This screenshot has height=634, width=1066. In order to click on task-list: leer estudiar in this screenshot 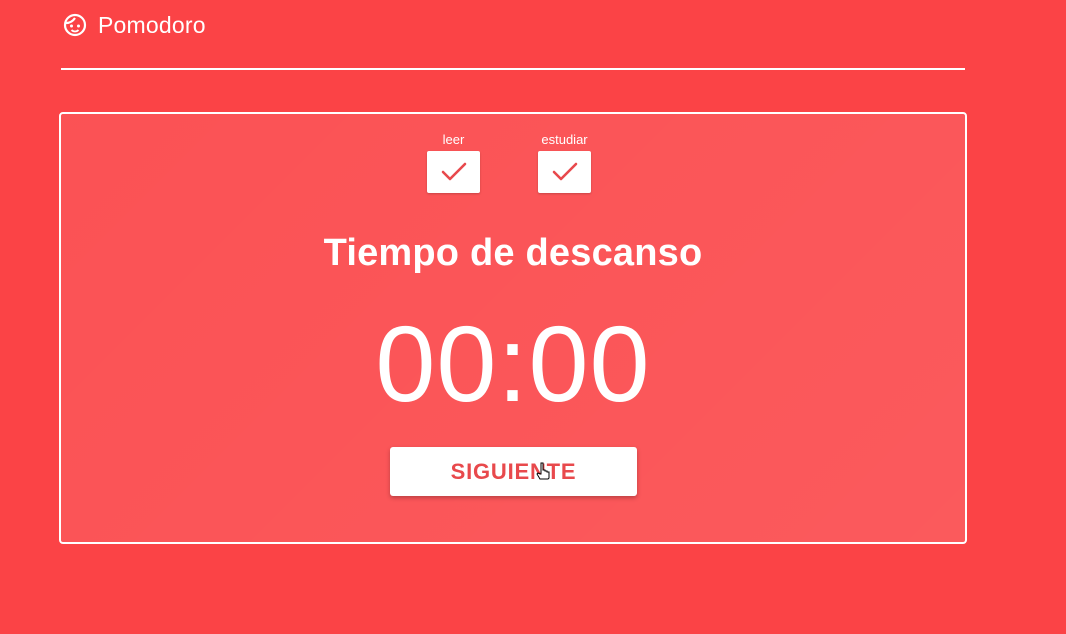, I will do `click(513, 162)`.